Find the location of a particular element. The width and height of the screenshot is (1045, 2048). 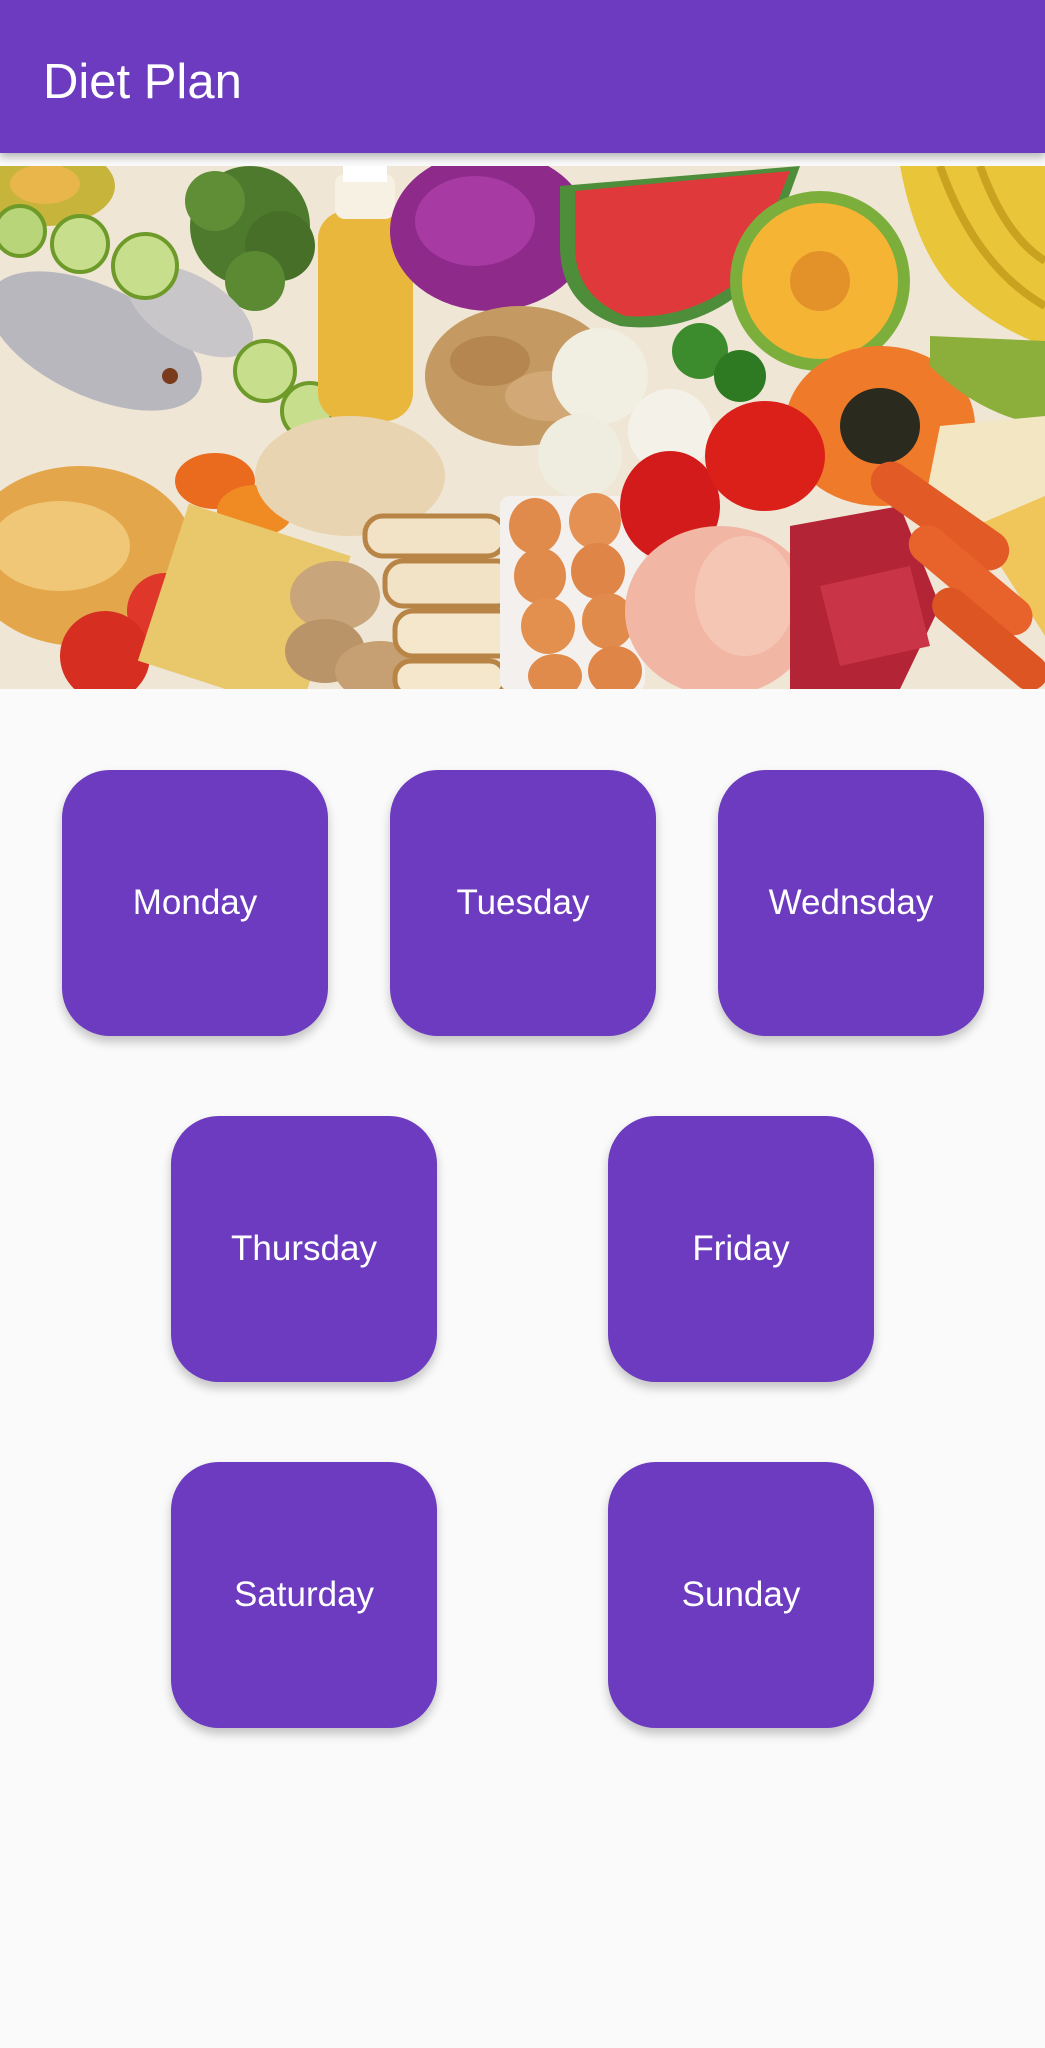

app-bar: Diet Plan is located at coordinates (522, 76).